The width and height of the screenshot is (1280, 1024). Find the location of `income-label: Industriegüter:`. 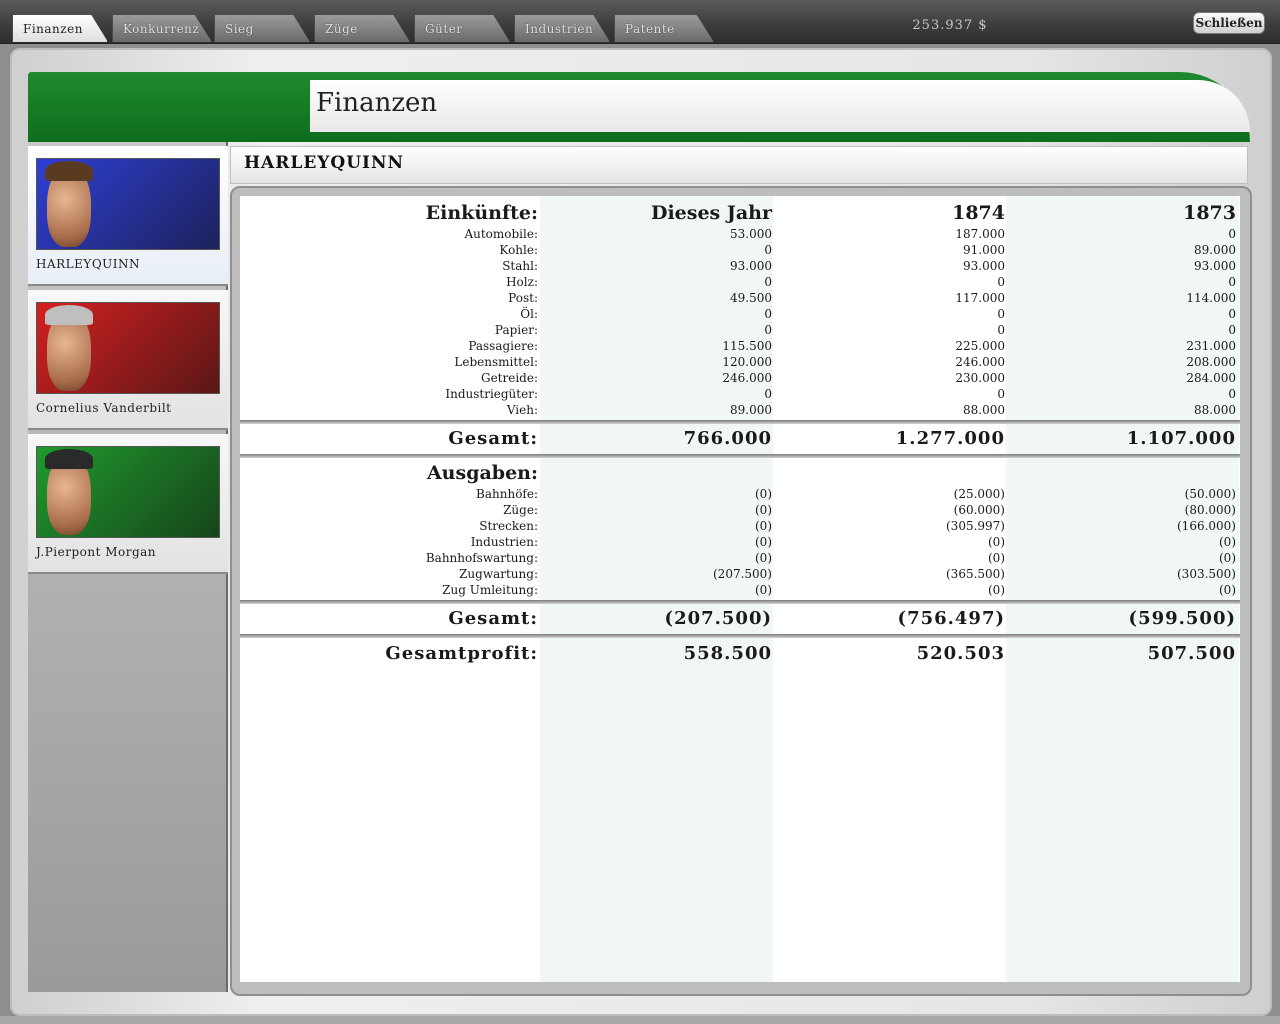

income-label: Industriegüter: is located at coordinates (491, 394).